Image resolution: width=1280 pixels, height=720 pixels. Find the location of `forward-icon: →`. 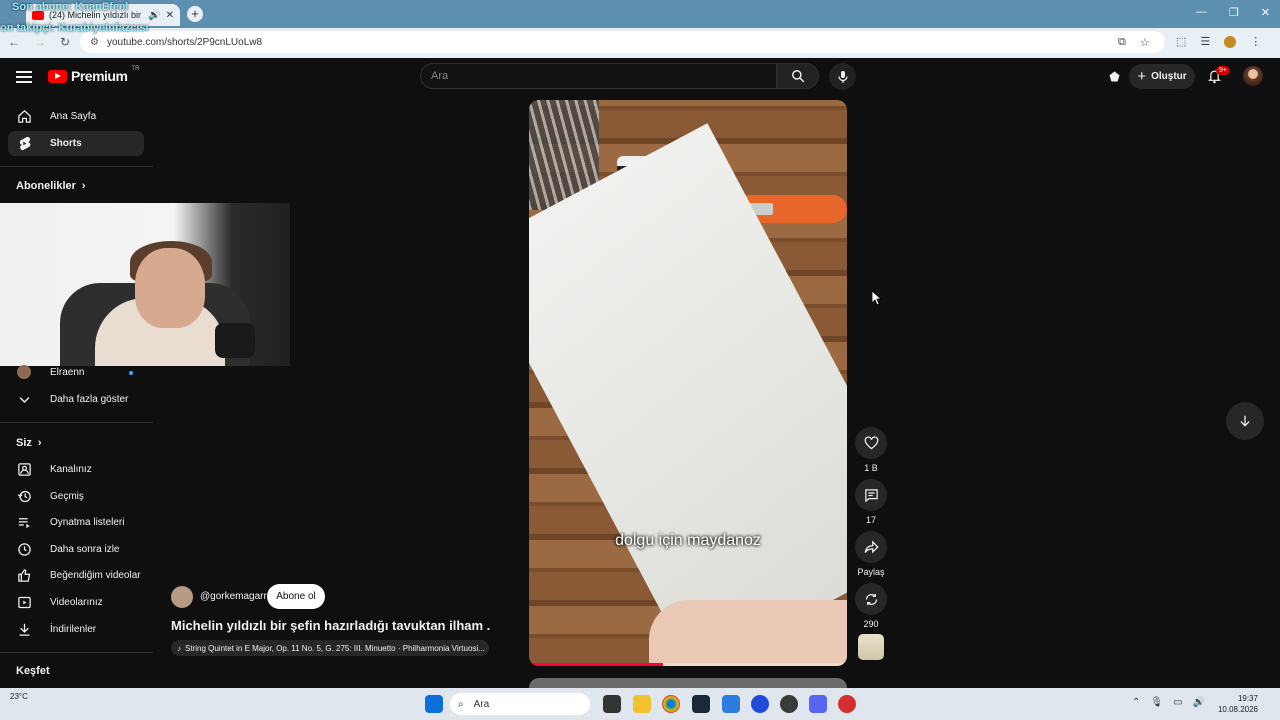

forward-icon: → is located at coordinates (40, 42).